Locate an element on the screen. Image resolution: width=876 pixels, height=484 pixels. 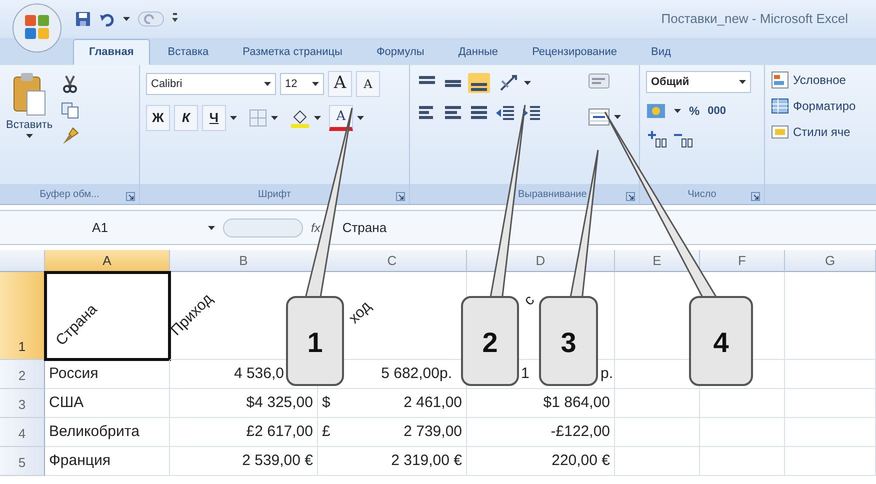
column-header: G is located at coordinates (830, 261).